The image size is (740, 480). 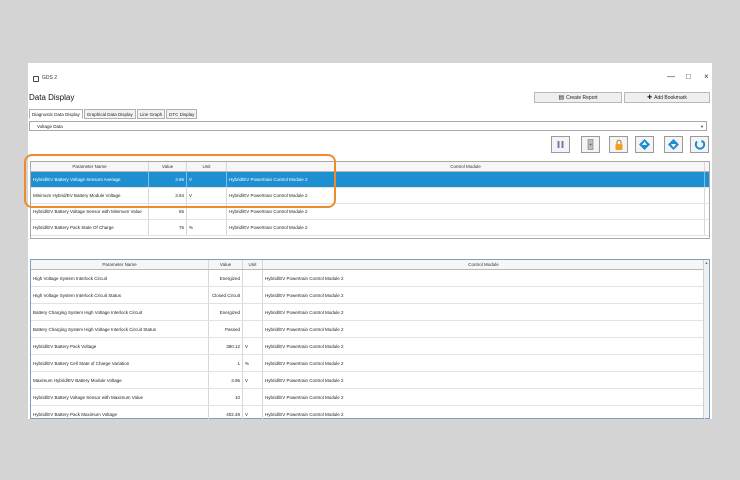 What do you see at coordinates (151, 114) in the screenshot?
I see `tab-line-graph: Line Graph` at bounding box center [151, 114].